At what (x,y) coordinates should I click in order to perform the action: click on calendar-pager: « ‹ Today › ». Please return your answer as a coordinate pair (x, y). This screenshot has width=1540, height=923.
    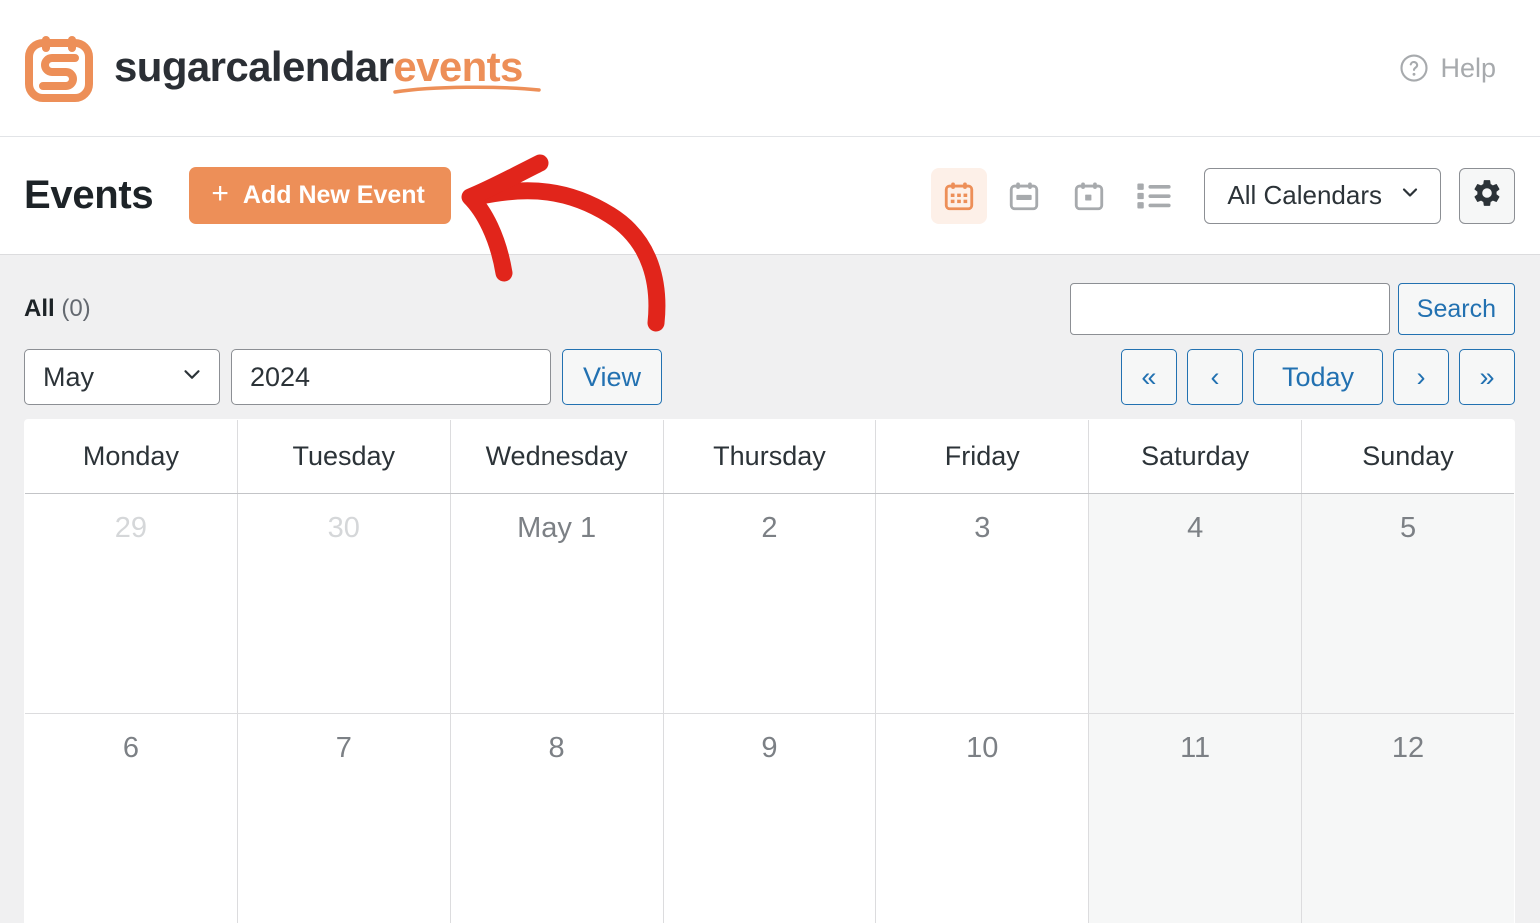
    Looking at the image, I should click on (1317, 377).